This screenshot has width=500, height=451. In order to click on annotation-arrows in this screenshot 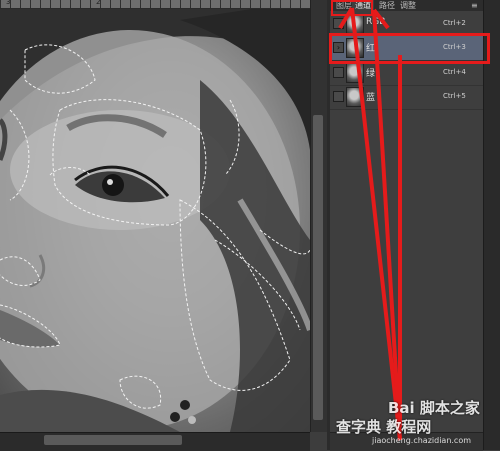, I will do `click(370, 223)`.